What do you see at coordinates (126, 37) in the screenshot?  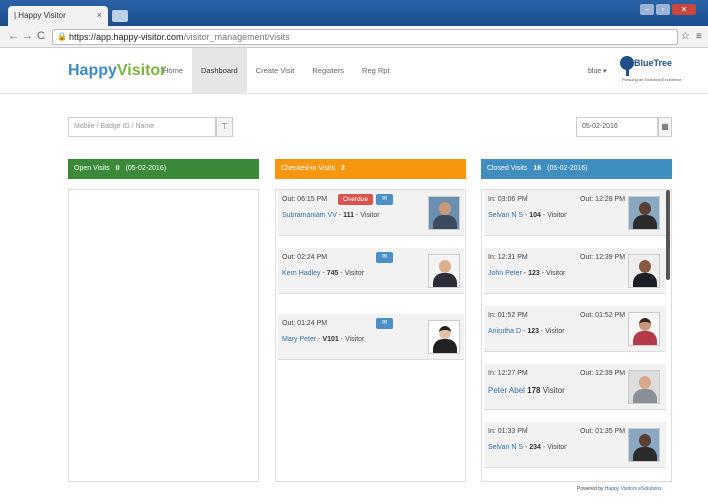 I see `url-host: https://app.happy-visitor.com` at bounding box center [126, 37].